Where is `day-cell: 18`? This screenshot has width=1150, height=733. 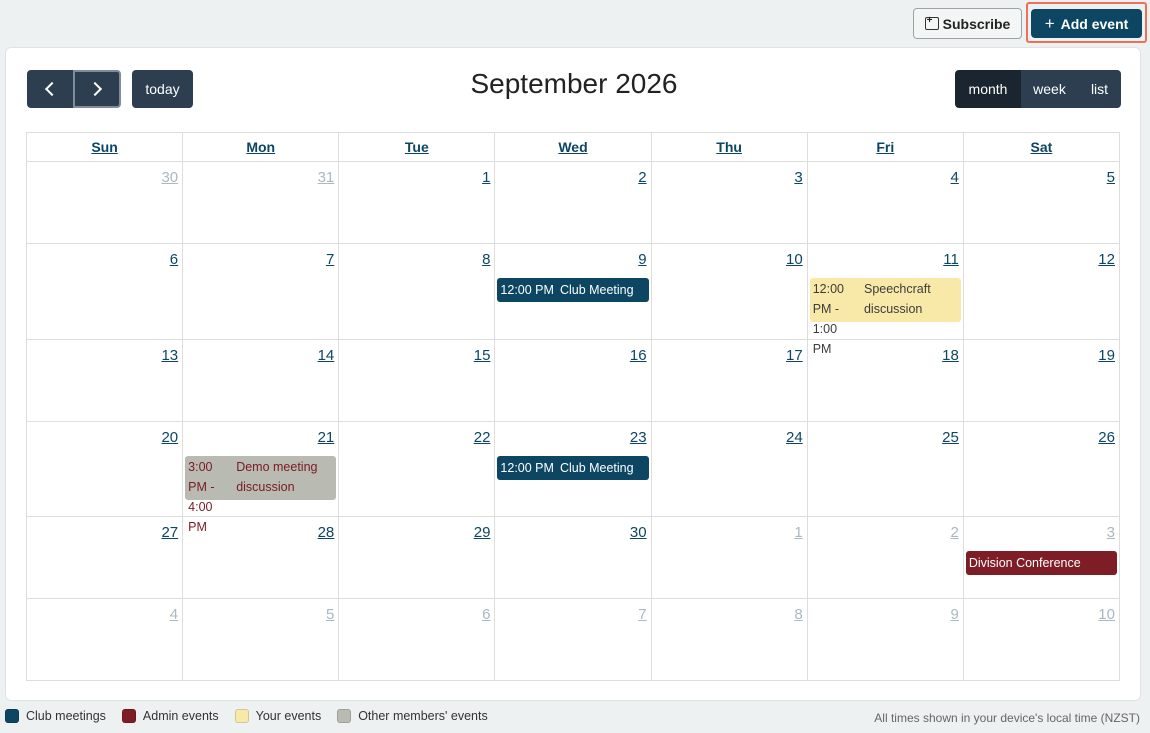
day-cell: 18 is located at coordinates (886, 380).